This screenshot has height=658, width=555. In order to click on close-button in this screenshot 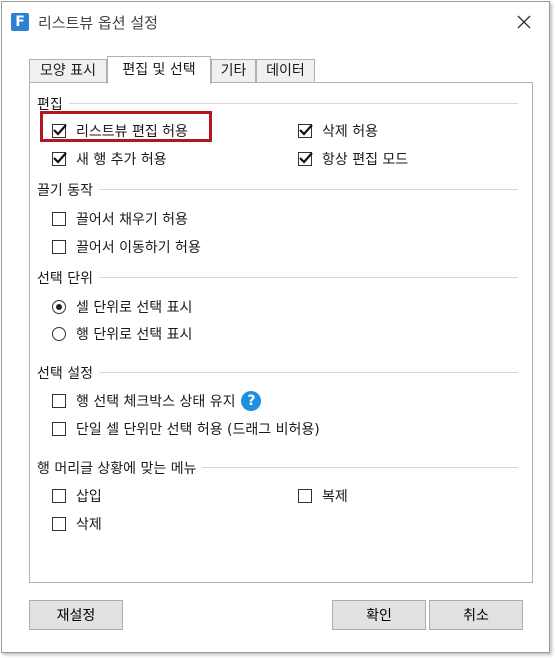, I will do `click(524, 22)`.